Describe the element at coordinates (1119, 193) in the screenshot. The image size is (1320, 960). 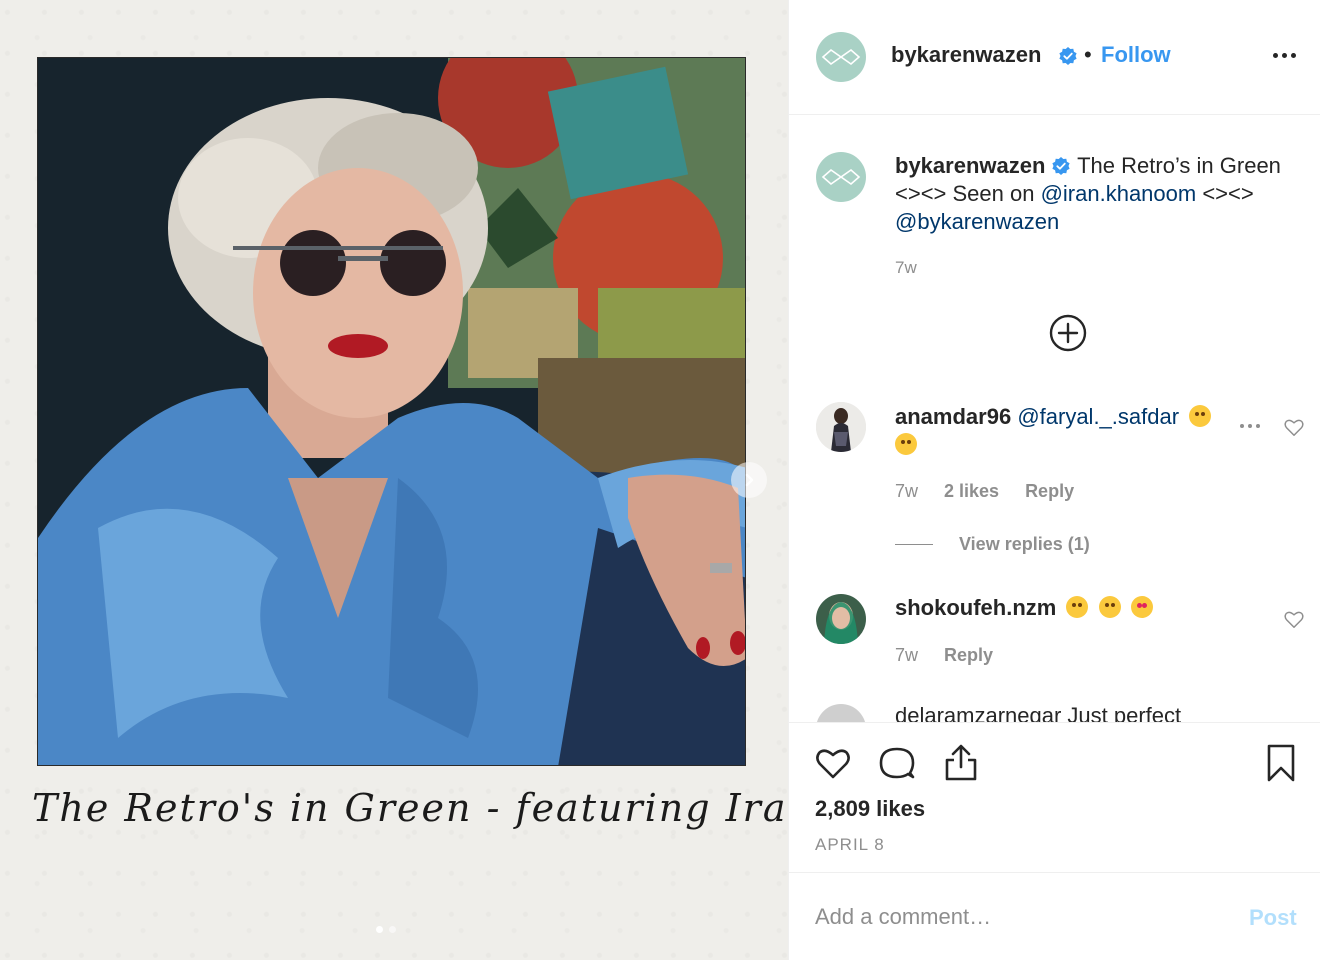
I see `caption-mention-link: @iran.khanoom` at that location.